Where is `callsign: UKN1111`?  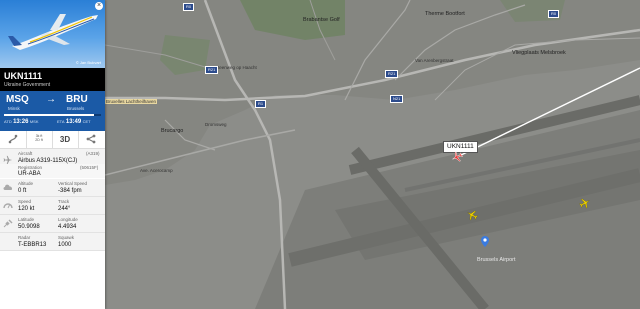
callsign: UKN1111 is located at coordinates (23, 76).